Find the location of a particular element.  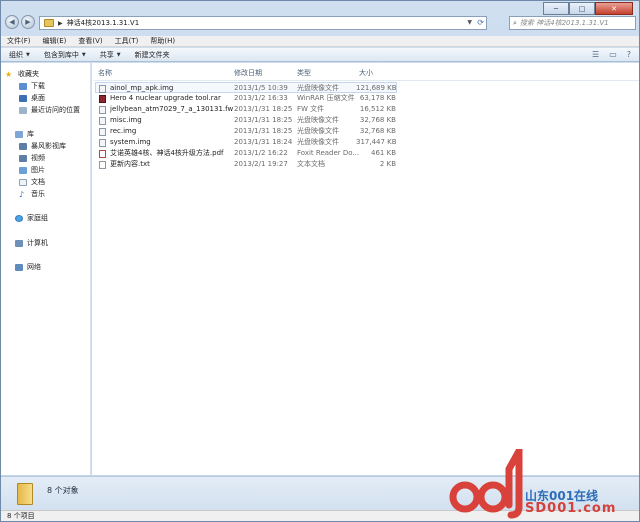

file-name: jellybean_atm7029_7_a_130131.fw is located at coordinates (172, 109).